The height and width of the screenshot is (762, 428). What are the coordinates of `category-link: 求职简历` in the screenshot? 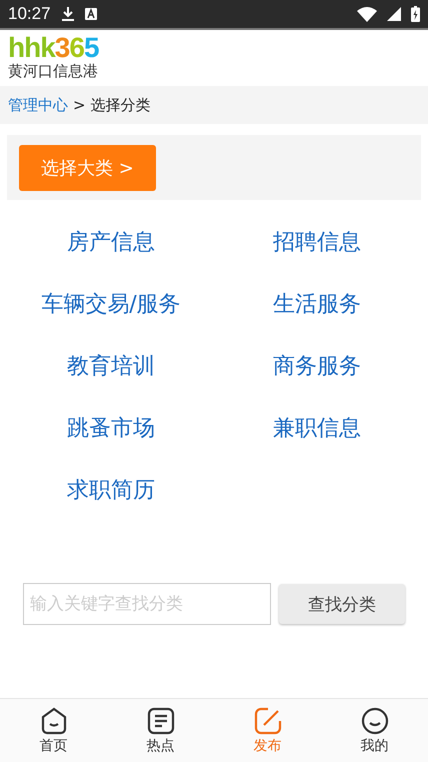 It's located at (111, 490).